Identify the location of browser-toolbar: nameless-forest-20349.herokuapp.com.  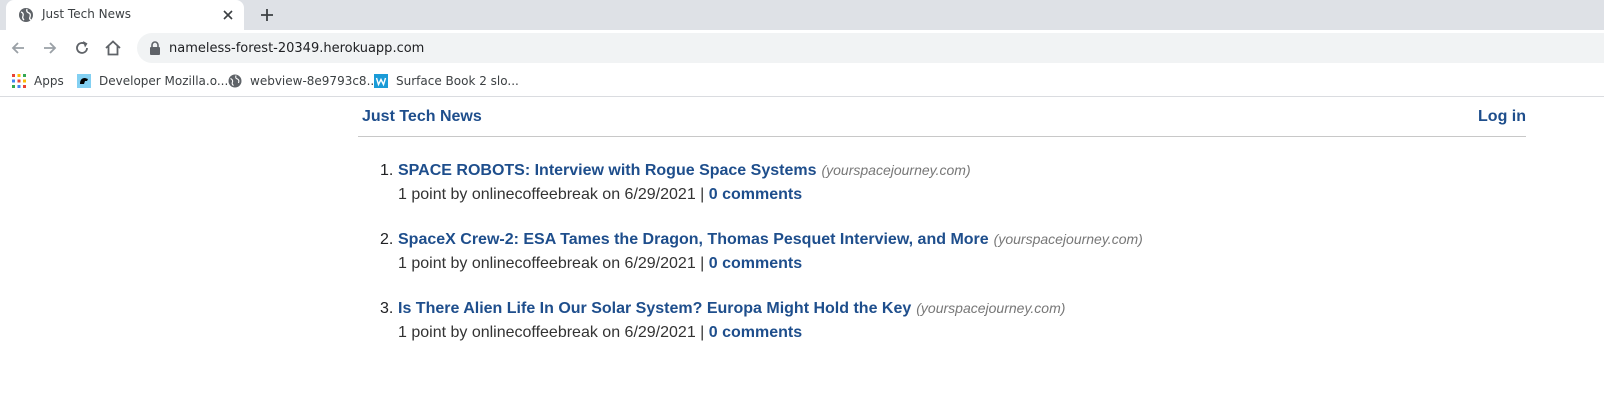
(802, 48).